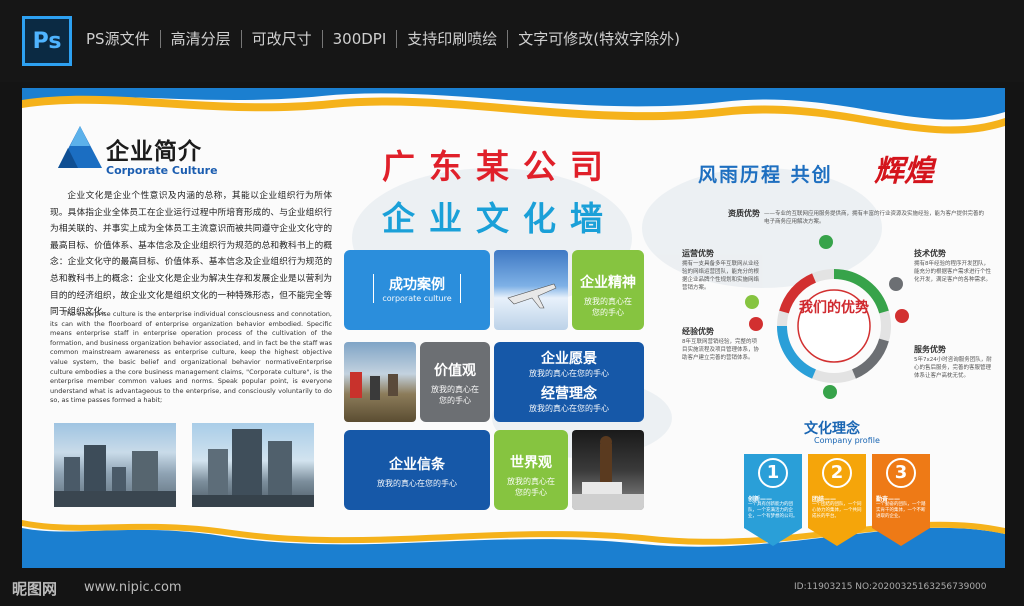 The height and width of the screenshot is (606, 1024). Describe the element at coordinates (901, 500) in the screenshot. I see `culture-banner-diligence: 3 勤奋—— 一个勤奋的团队，一个踏实肯干的集体，一个不断进取的企业。` at that location.